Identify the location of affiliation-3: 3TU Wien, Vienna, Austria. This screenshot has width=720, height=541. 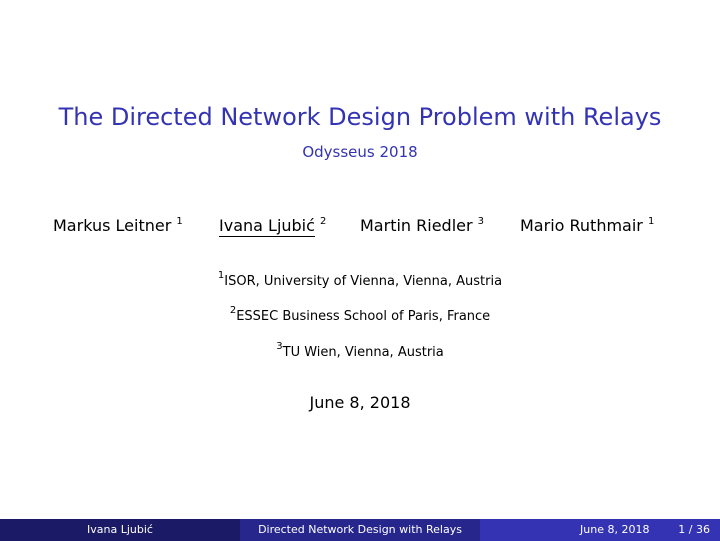
(360, 352).